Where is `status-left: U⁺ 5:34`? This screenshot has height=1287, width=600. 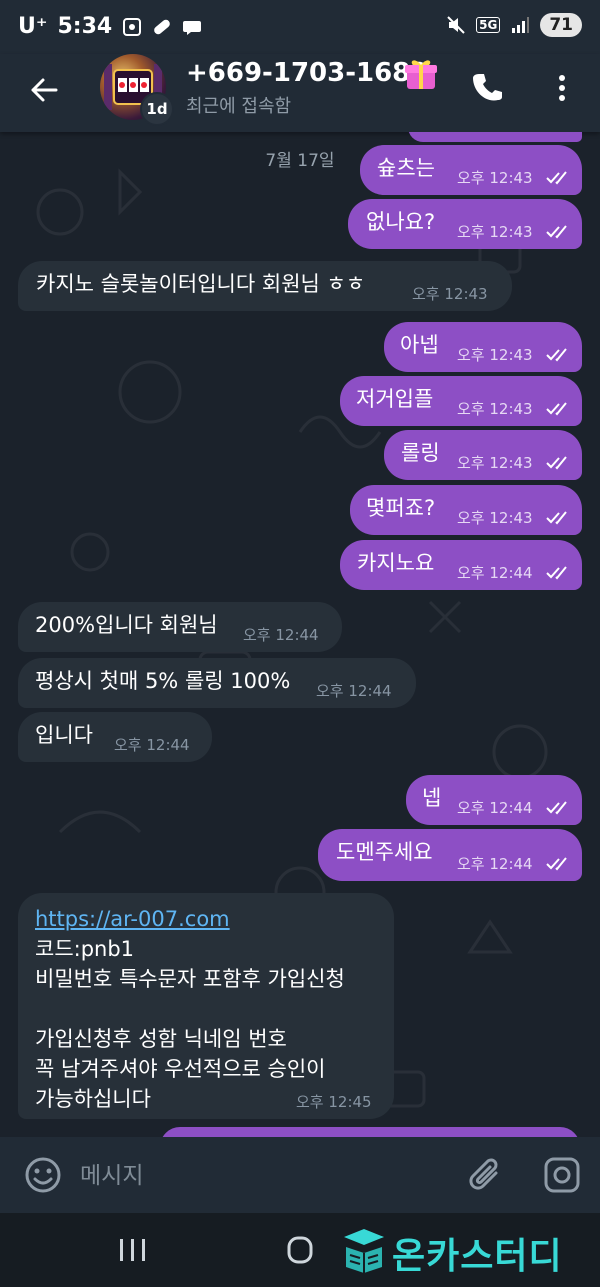
status-left: U⁺ 5:34 is located at coordinates (110, 26).